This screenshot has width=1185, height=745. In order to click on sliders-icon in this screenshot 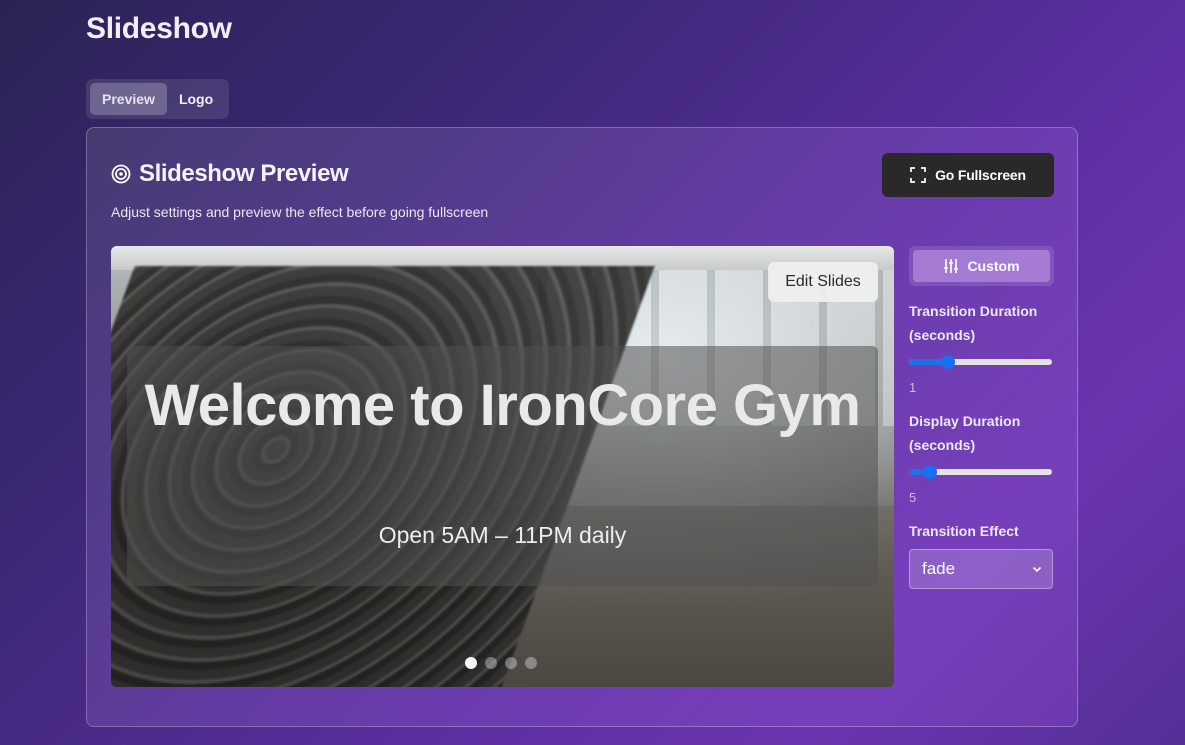, I will do `click(951, 266)`.